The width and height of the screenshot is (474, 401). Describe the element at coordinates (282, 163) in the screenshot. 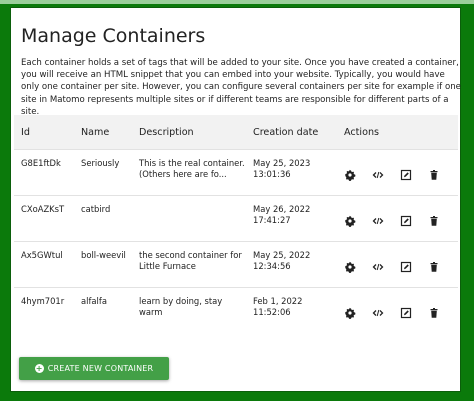

I see `creation-date: May 25, 2023` at that location.